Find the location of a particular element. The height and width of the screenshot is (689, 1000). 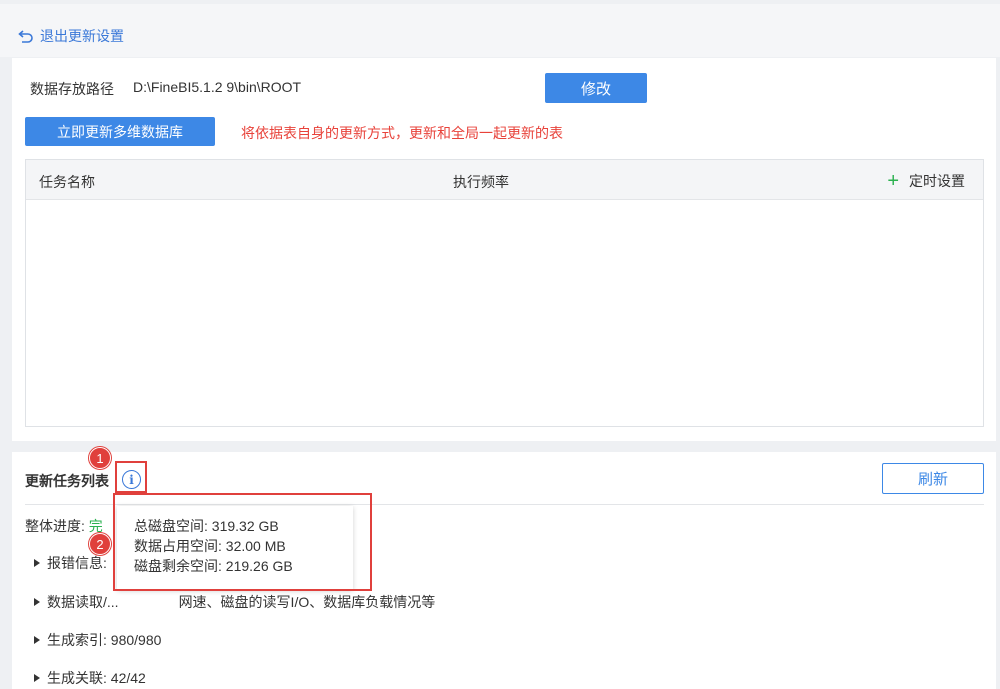

list-item-label: 生成关联: 42/42 is located at coordinates (96, 678).